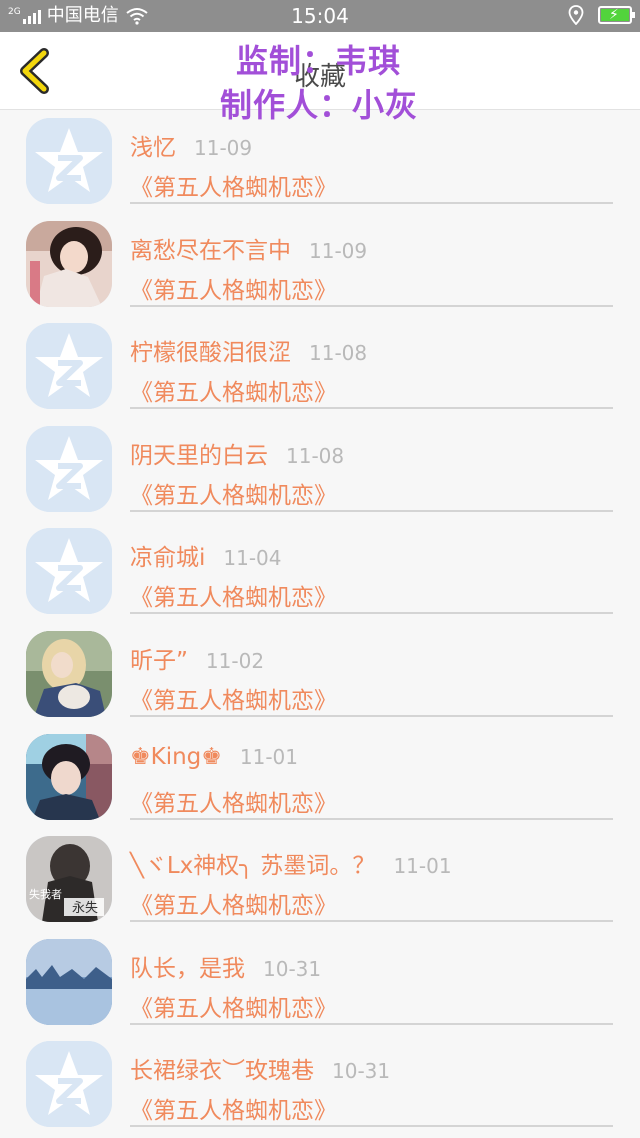 The height and width of the screenshot is (1138, 640). What do you see at coordinates (222, 1071) in the screenshot?
I see `user-name: 长裙绿衣︶玫瑰巷` at bounding box center [222, 1071].